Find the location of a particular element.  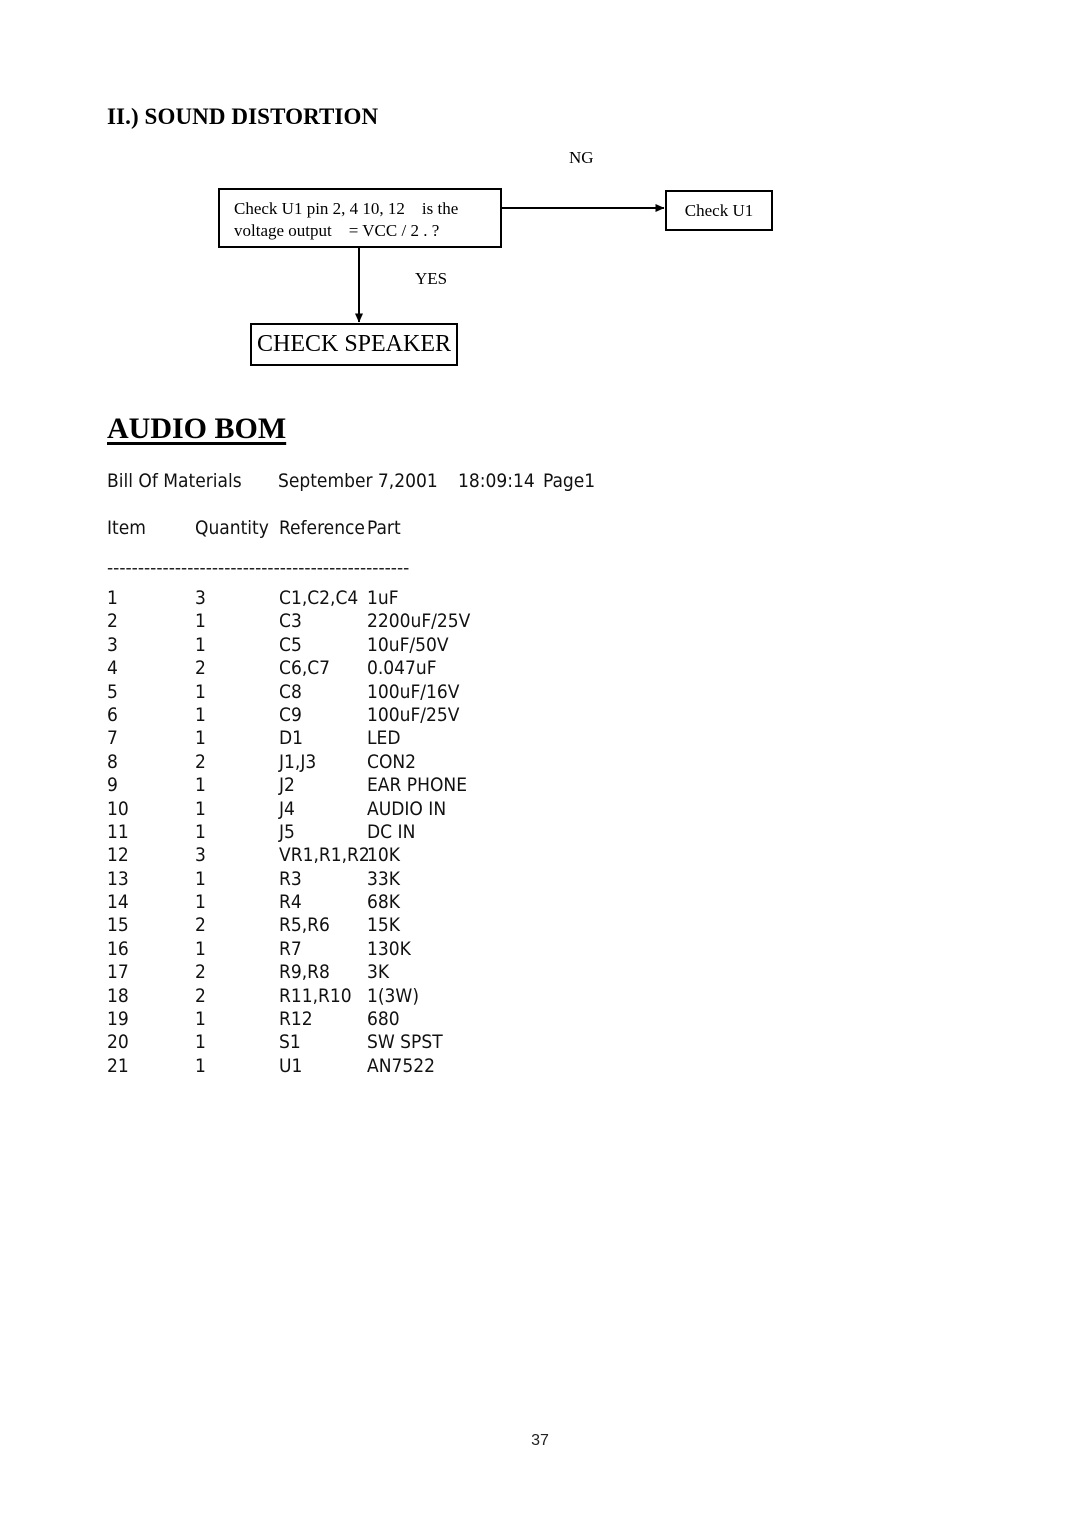

cell-reference: R9,R8 is located at coordinates (304, 972).